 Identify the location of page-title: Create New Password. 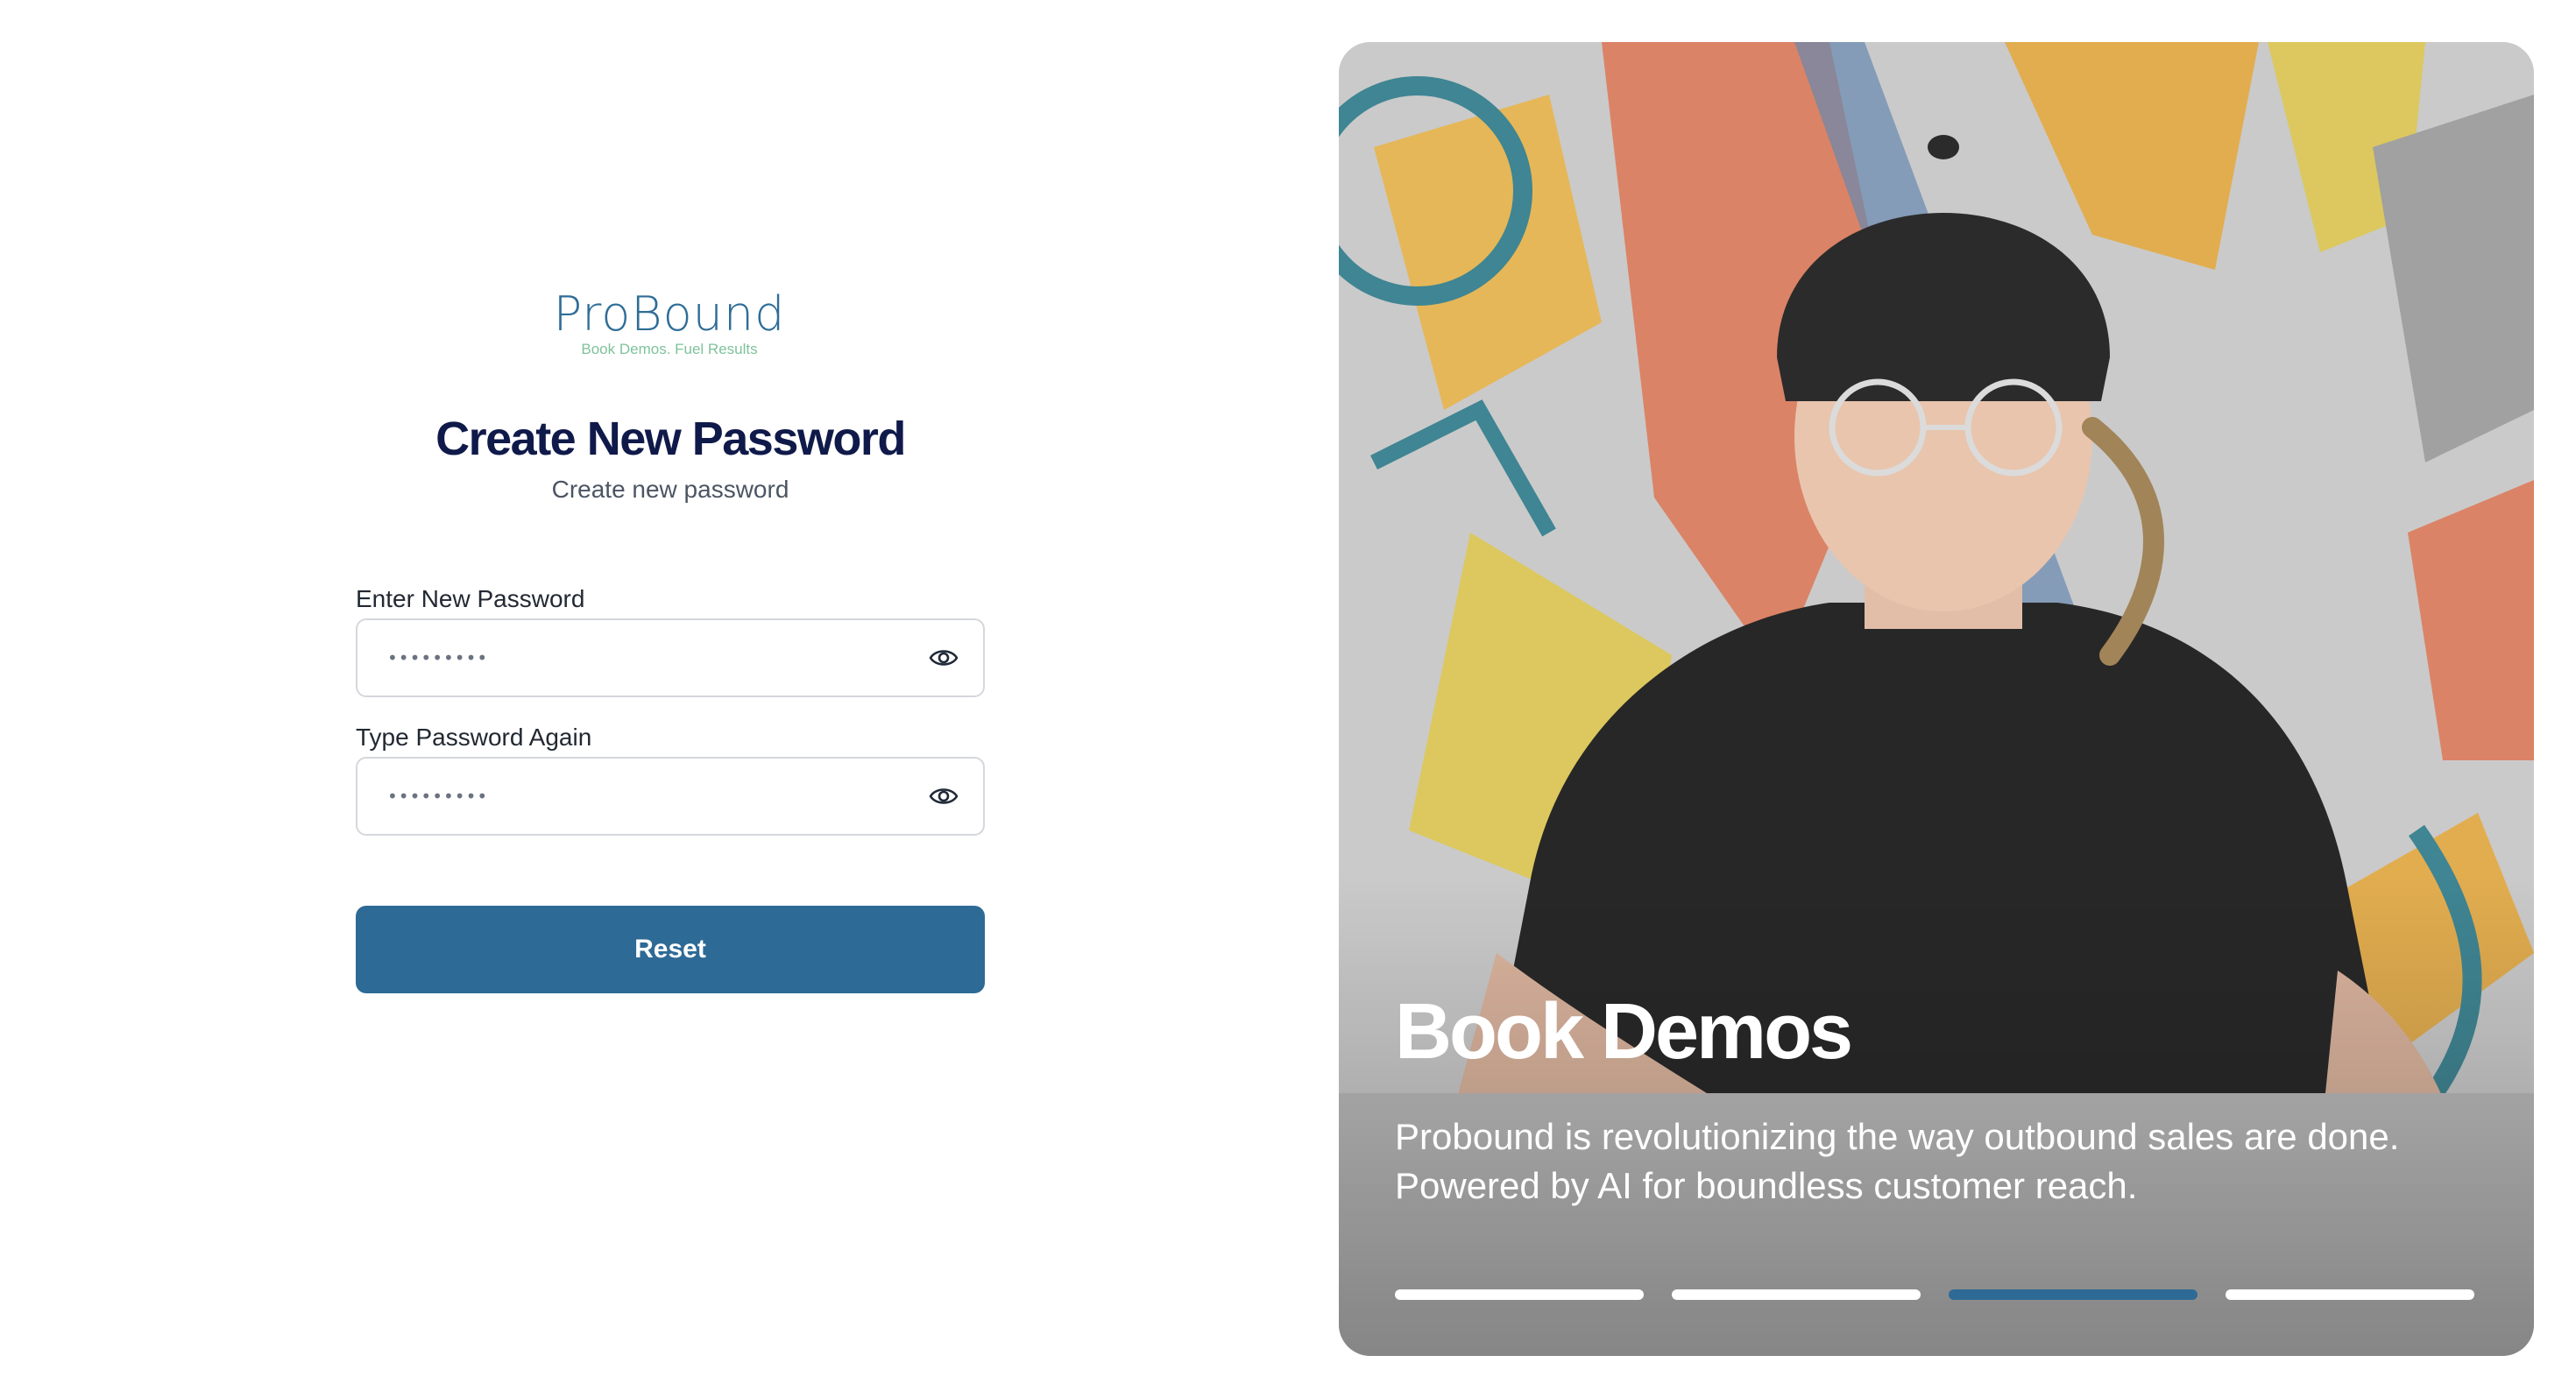
(670, 439).